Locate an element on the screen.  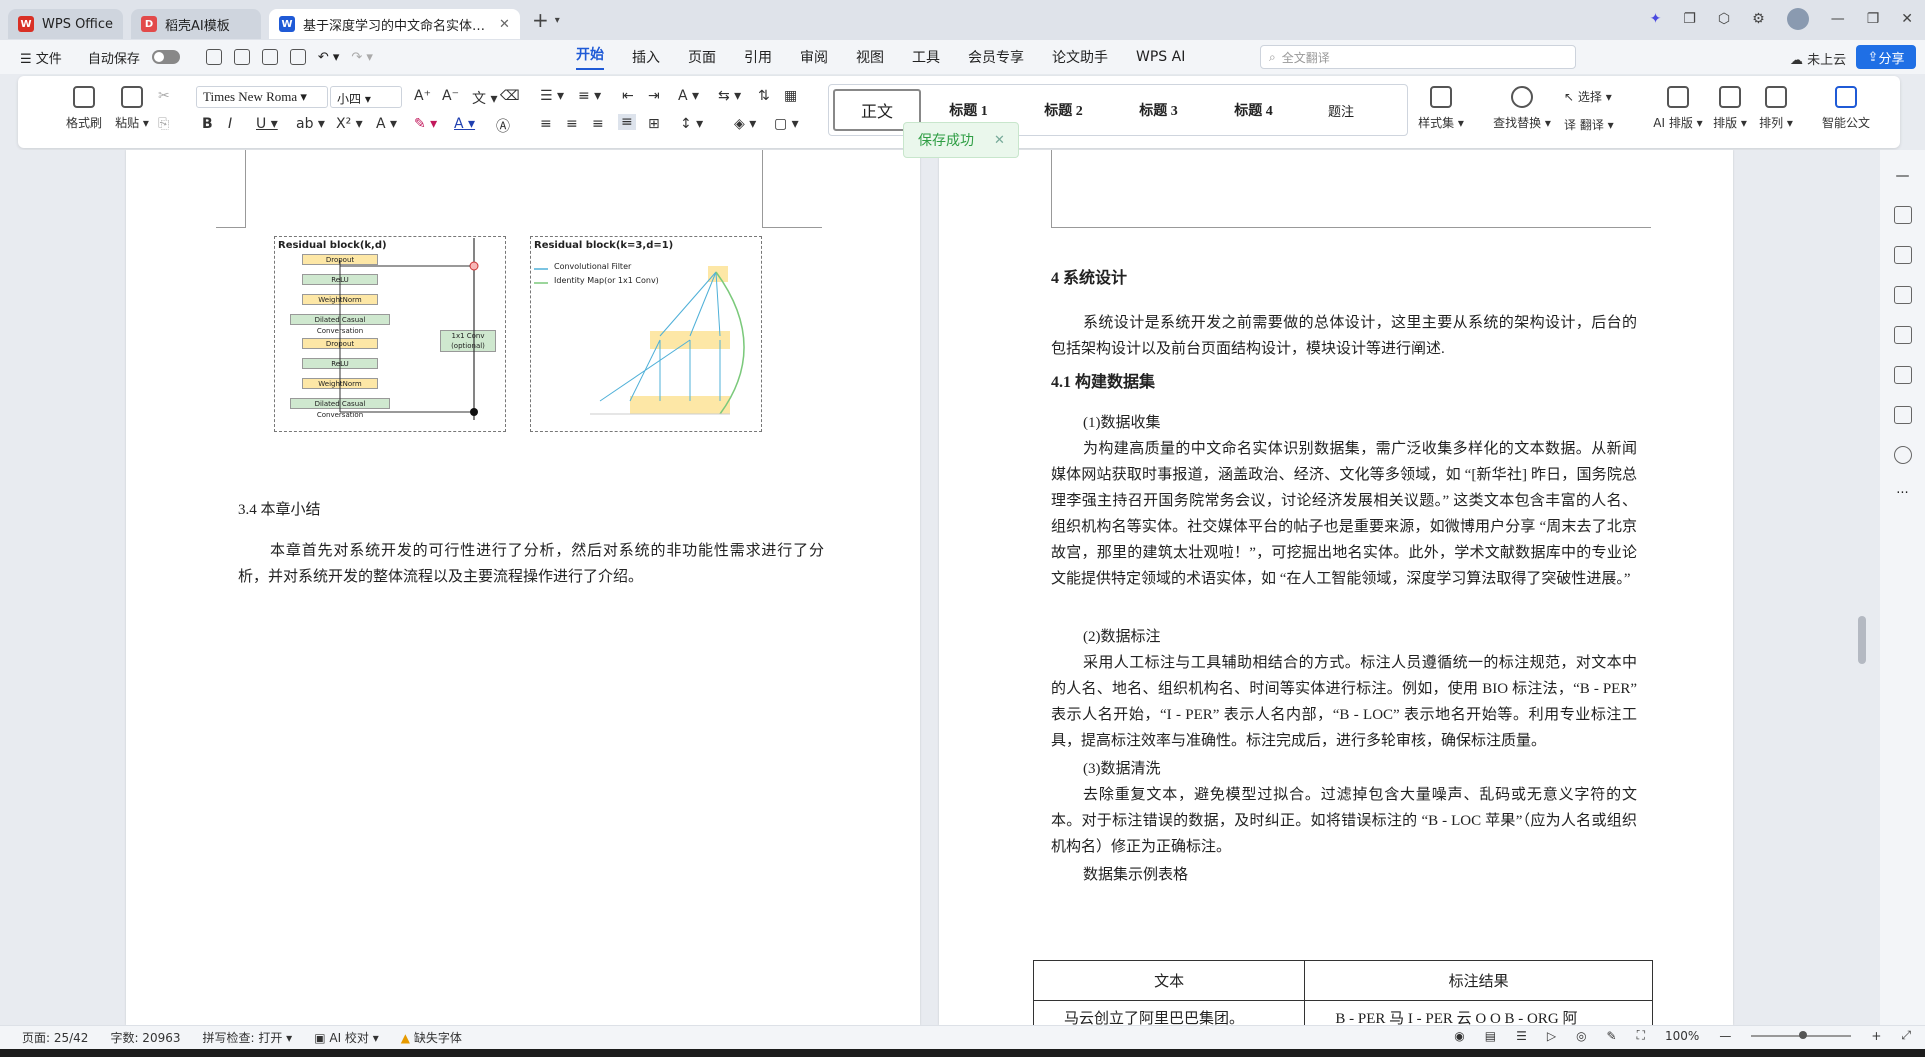
table-header-cell: 标注结果 is located at coordinates (1478, 980).